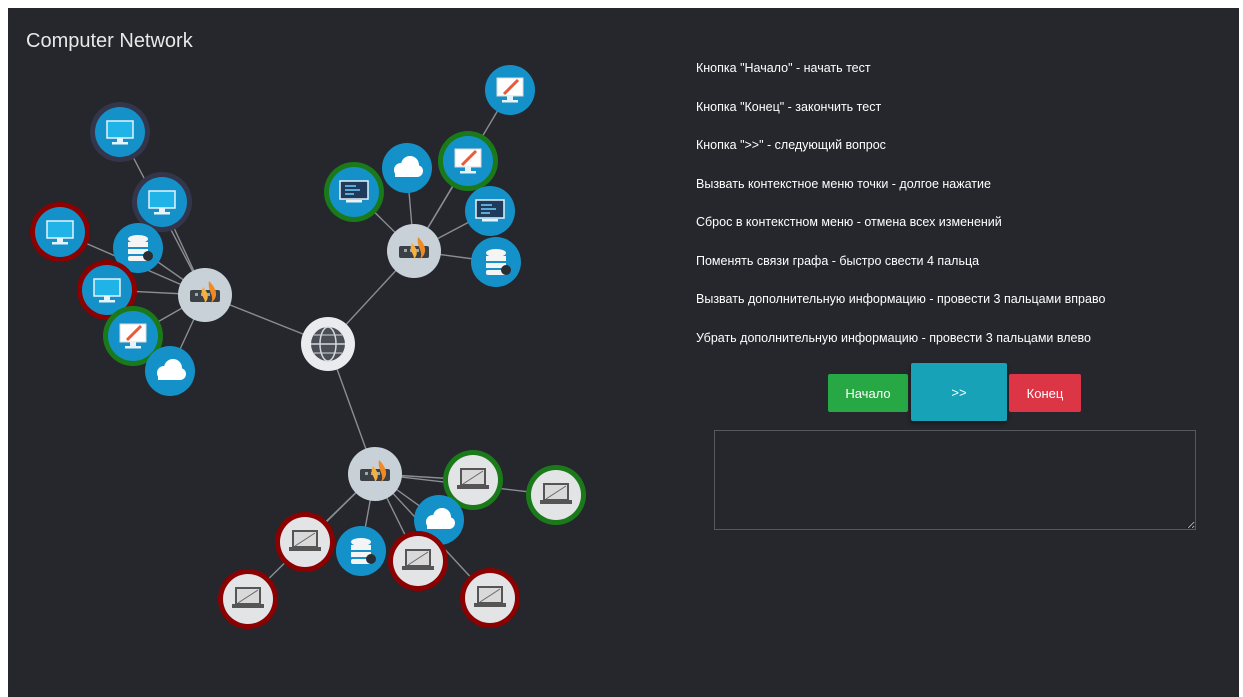  I want to click on instruction-line: Кнопка ">>" - следующий вопрос, so click(791, 145).